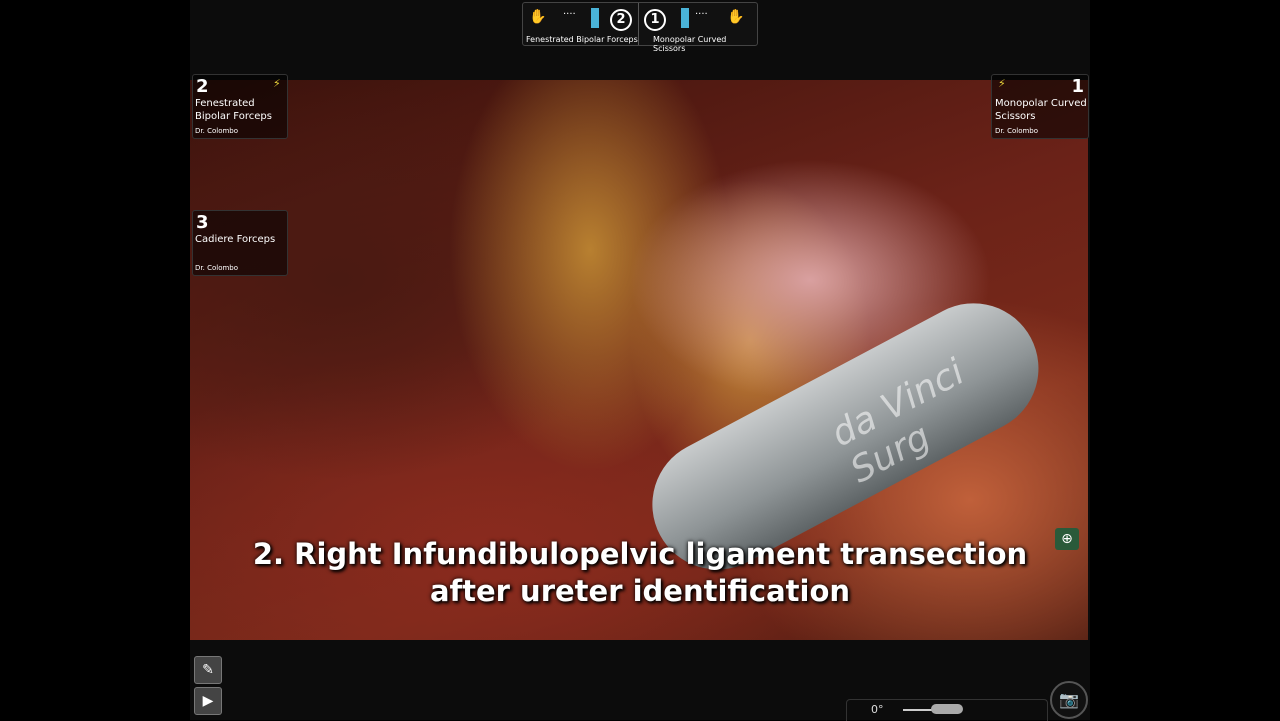  Describe the element at coordinates (233, 110) in the screenshot. I see `arm-tool: Fenestrated Bipolar Forceps` at that location.